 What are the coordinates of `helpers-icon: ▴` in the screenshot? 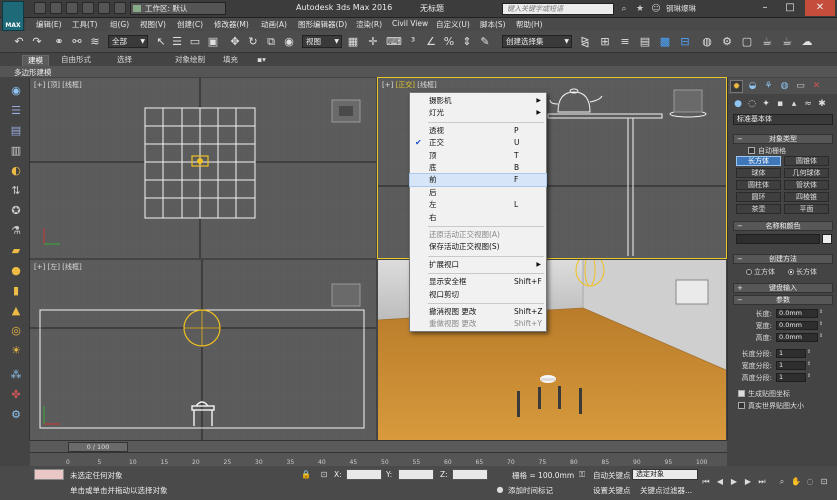 It's located at (794, 104).